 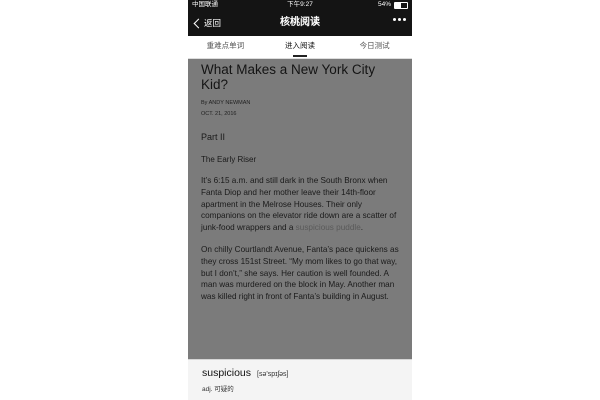 I want to click on byline: By ANDY NEWMAN, so click(x=226, y=103).